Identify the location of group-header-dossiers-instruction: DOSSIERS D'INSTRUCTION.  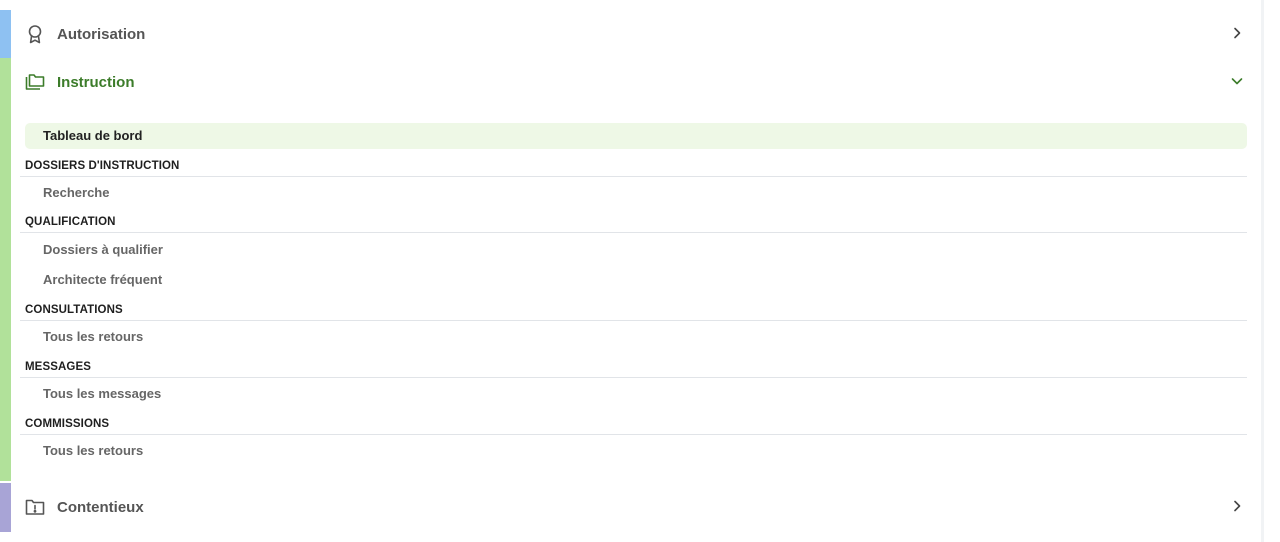
(633, 168).